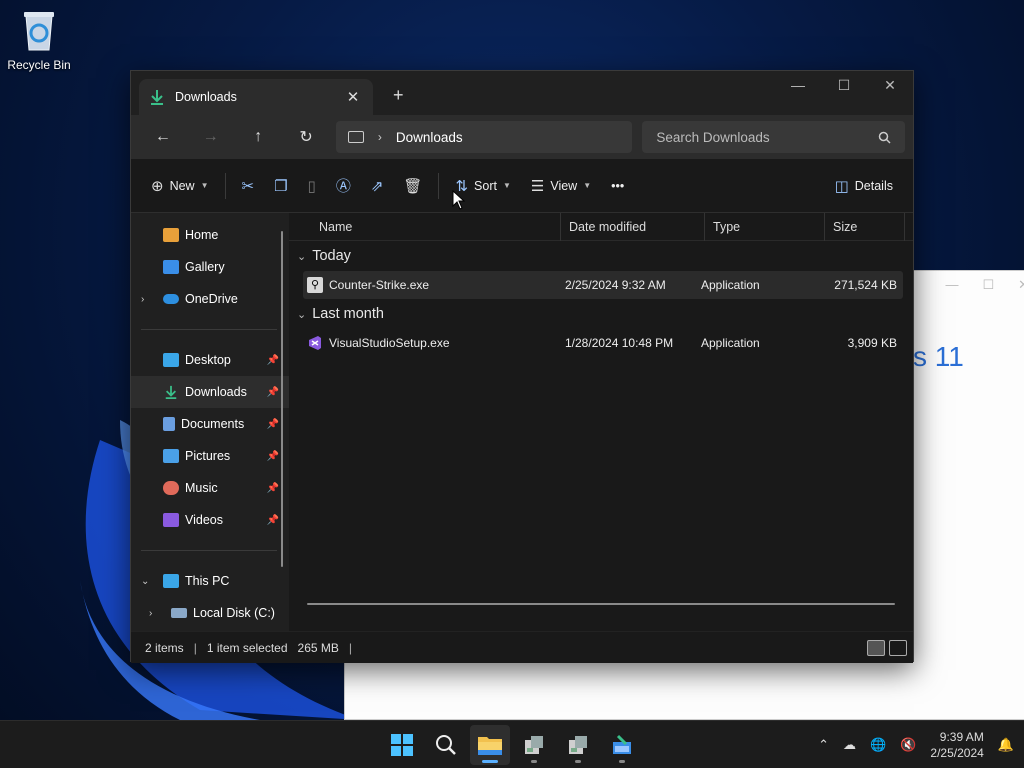  Describe the element at coordinates (163, 137) in the screenshot. I see `back-button: ←` at that location.